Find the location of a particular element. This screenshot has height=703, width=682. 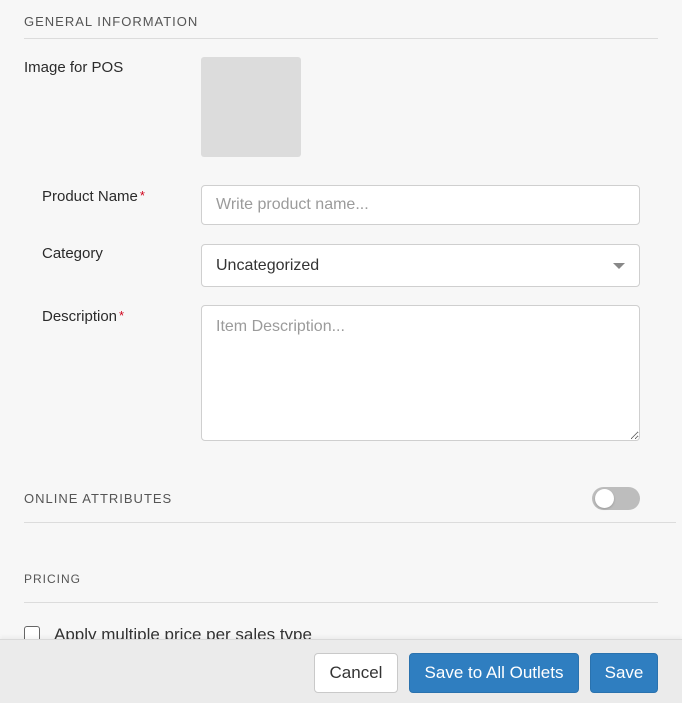

footer-bar: Cancel Save to All Outlets Save is located at coordinates (341, 671).